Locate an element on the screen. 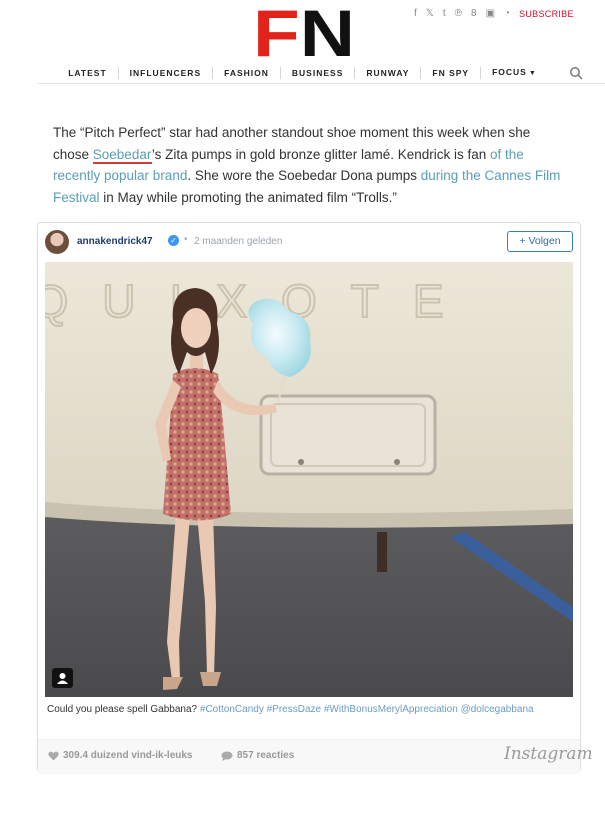 This screenshot has width=605, height=825. article-text-3: . She wore the Soebedar Dona pumps is located at coordinates (304, 175).